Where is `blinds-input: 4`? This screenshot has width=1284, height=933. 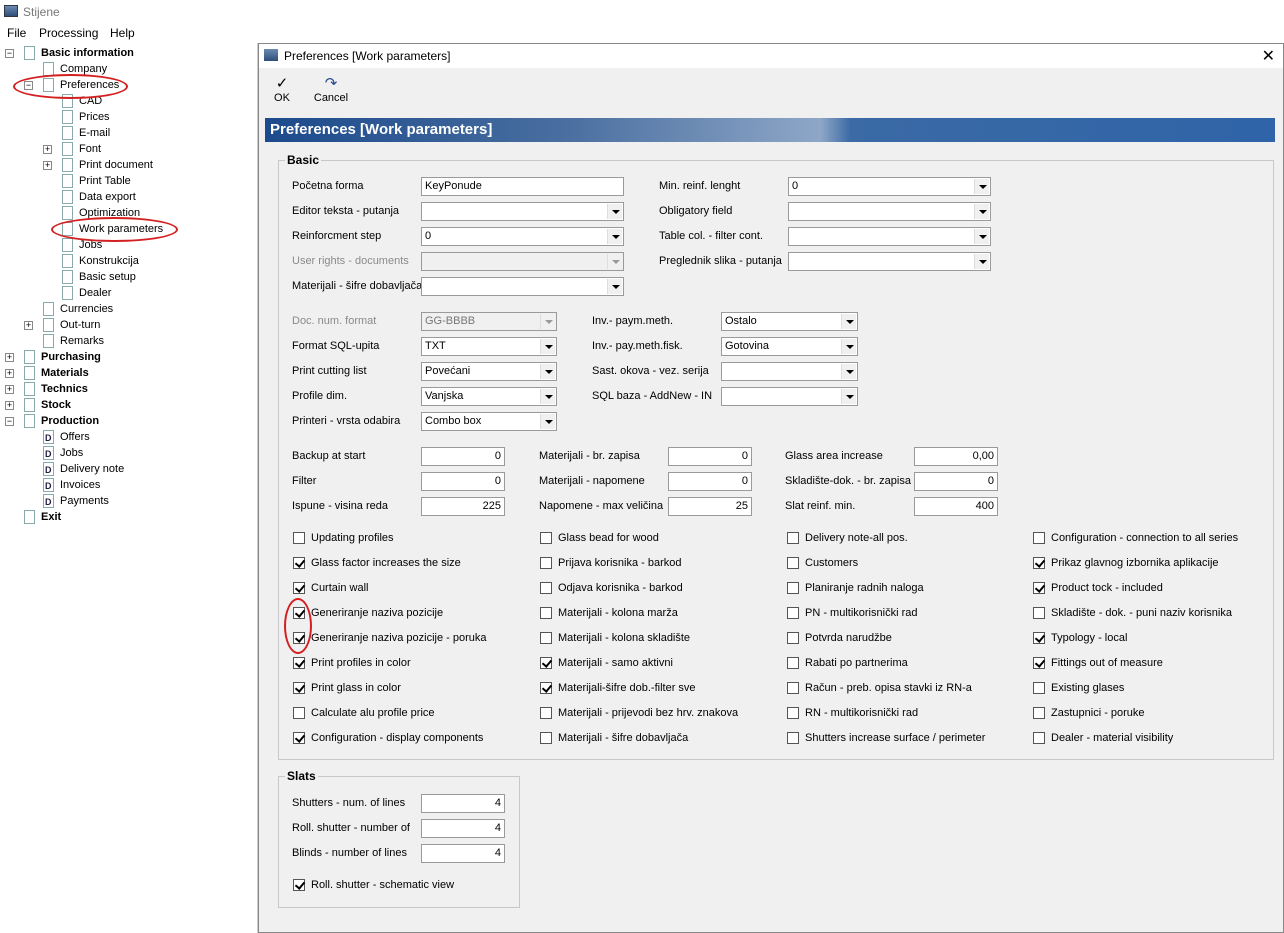 blinds-input: 4 is located at coordinates (463, 853).